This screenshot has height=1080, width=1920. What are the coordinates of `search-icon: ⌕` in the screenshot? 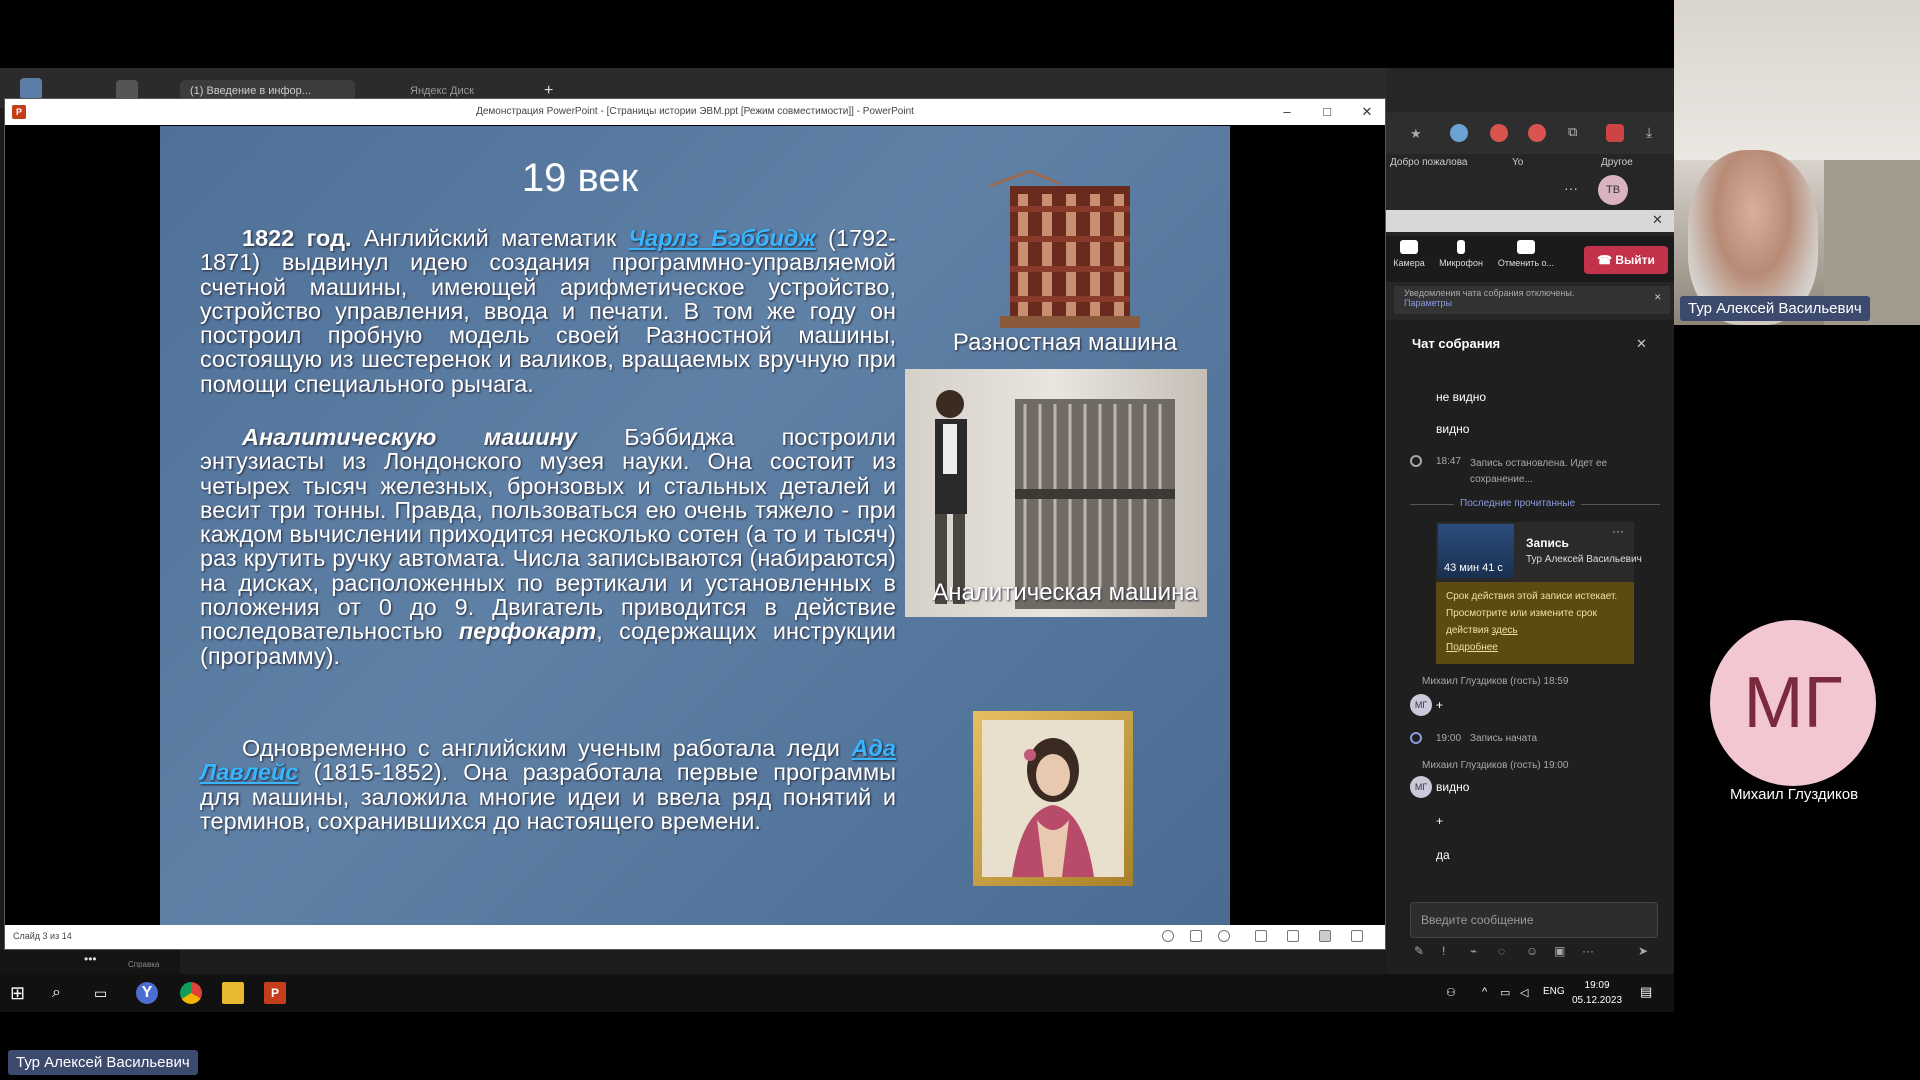 It's located at (63, 993).